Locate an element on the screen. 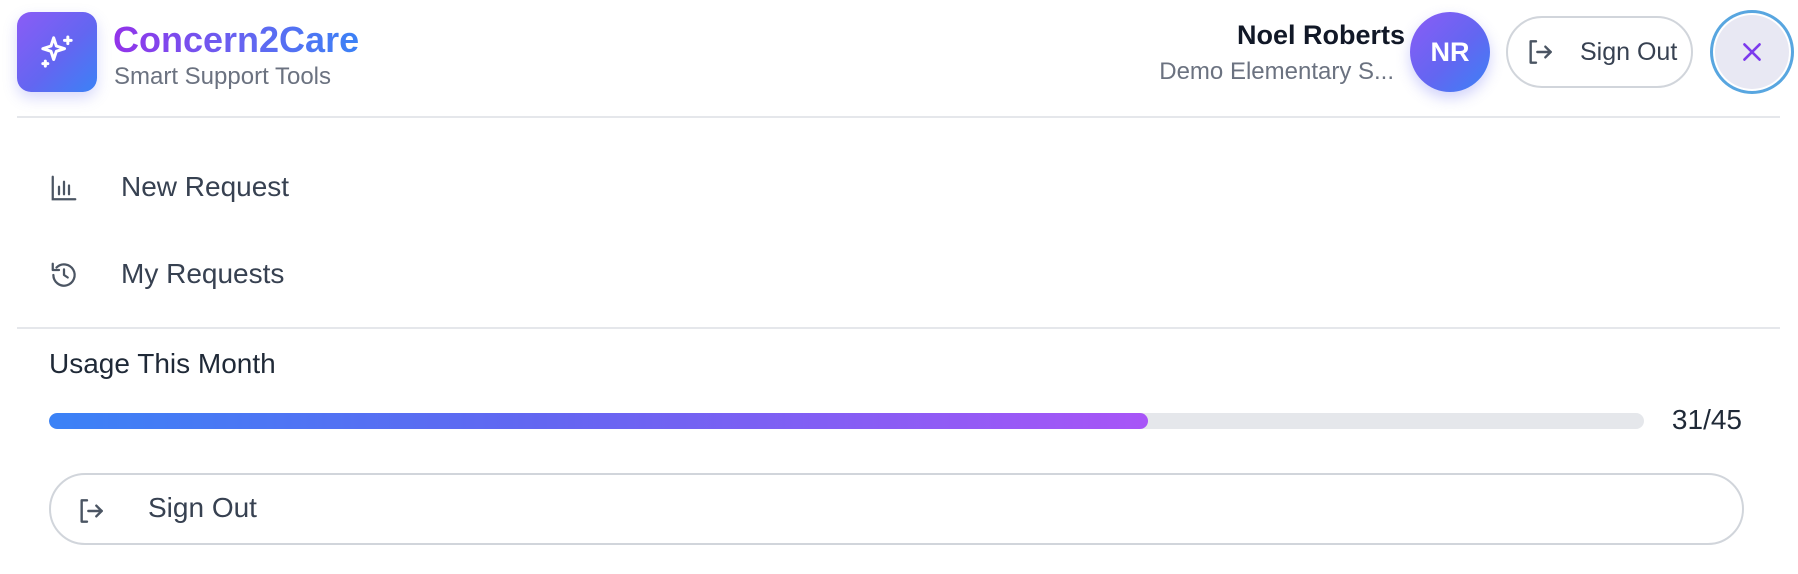  close-icon is located at coordinates (1752, 52).